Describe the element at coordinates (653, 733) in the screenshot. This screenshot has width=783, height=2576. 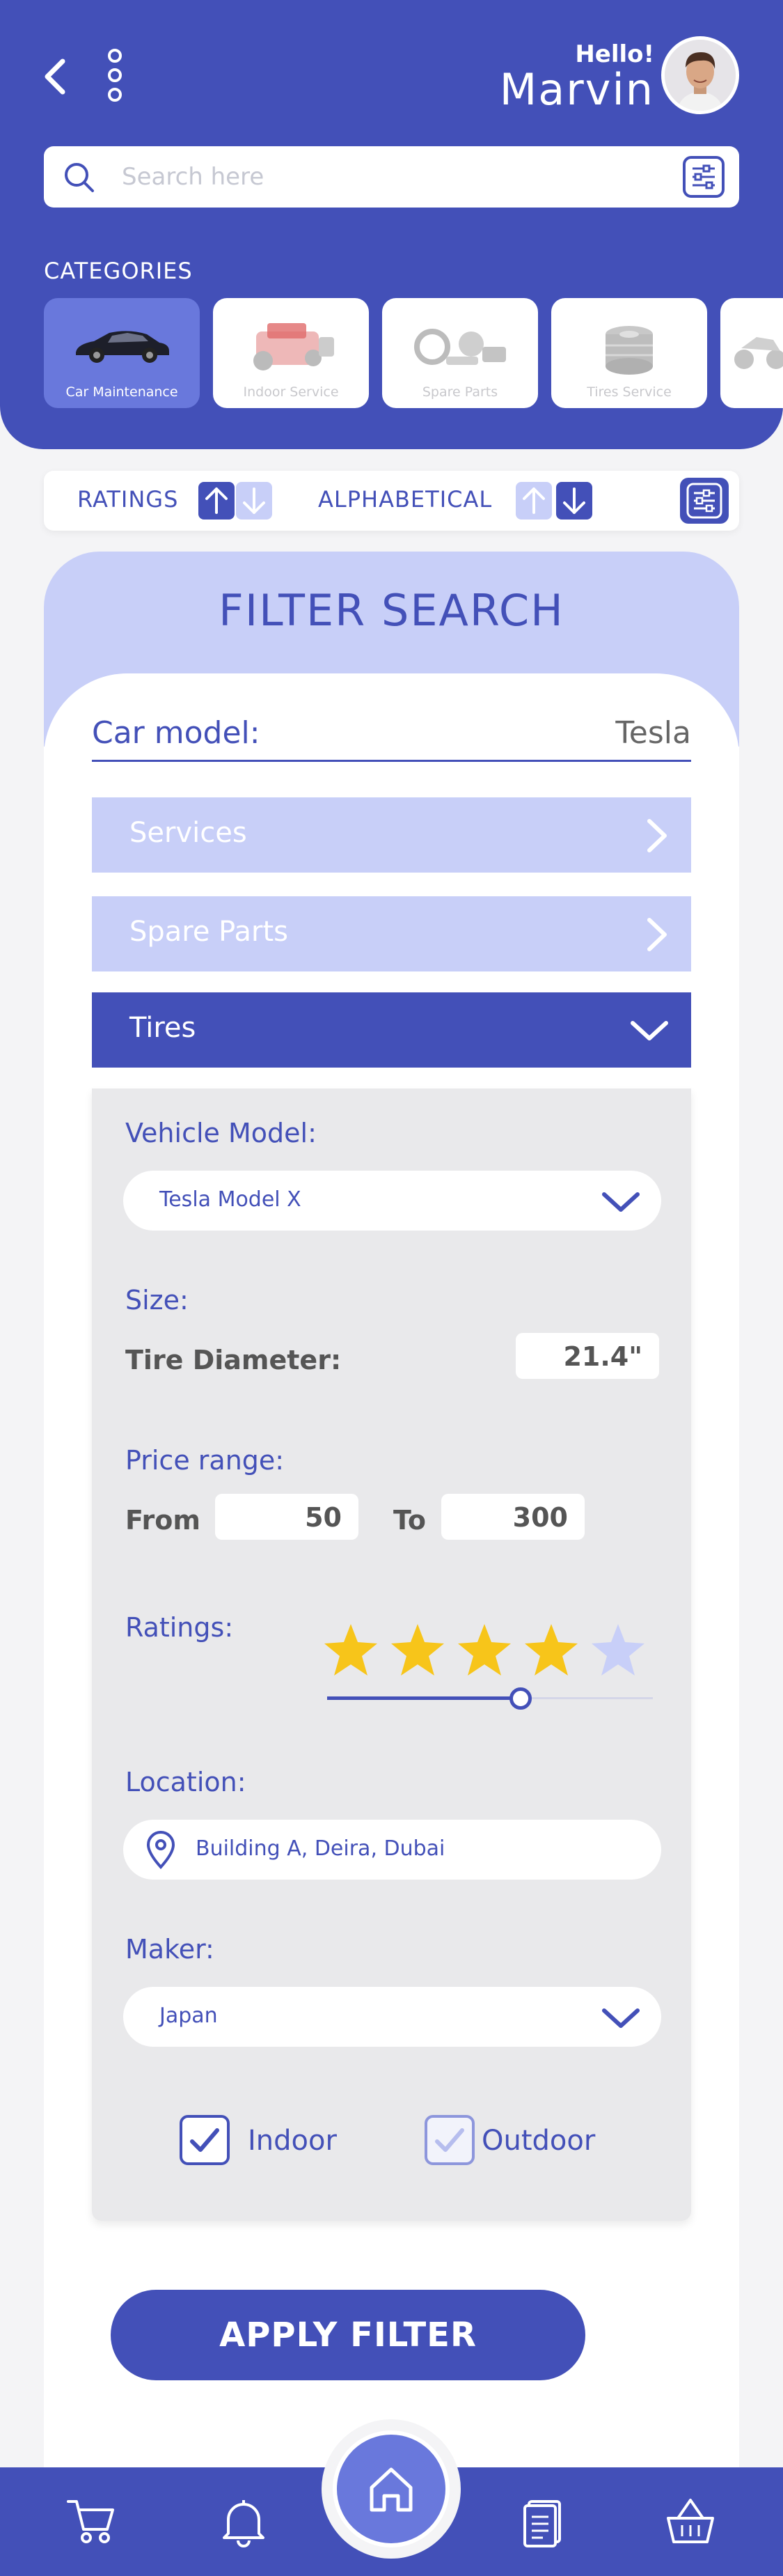
I see `car-model-value: Tesla` at that location.